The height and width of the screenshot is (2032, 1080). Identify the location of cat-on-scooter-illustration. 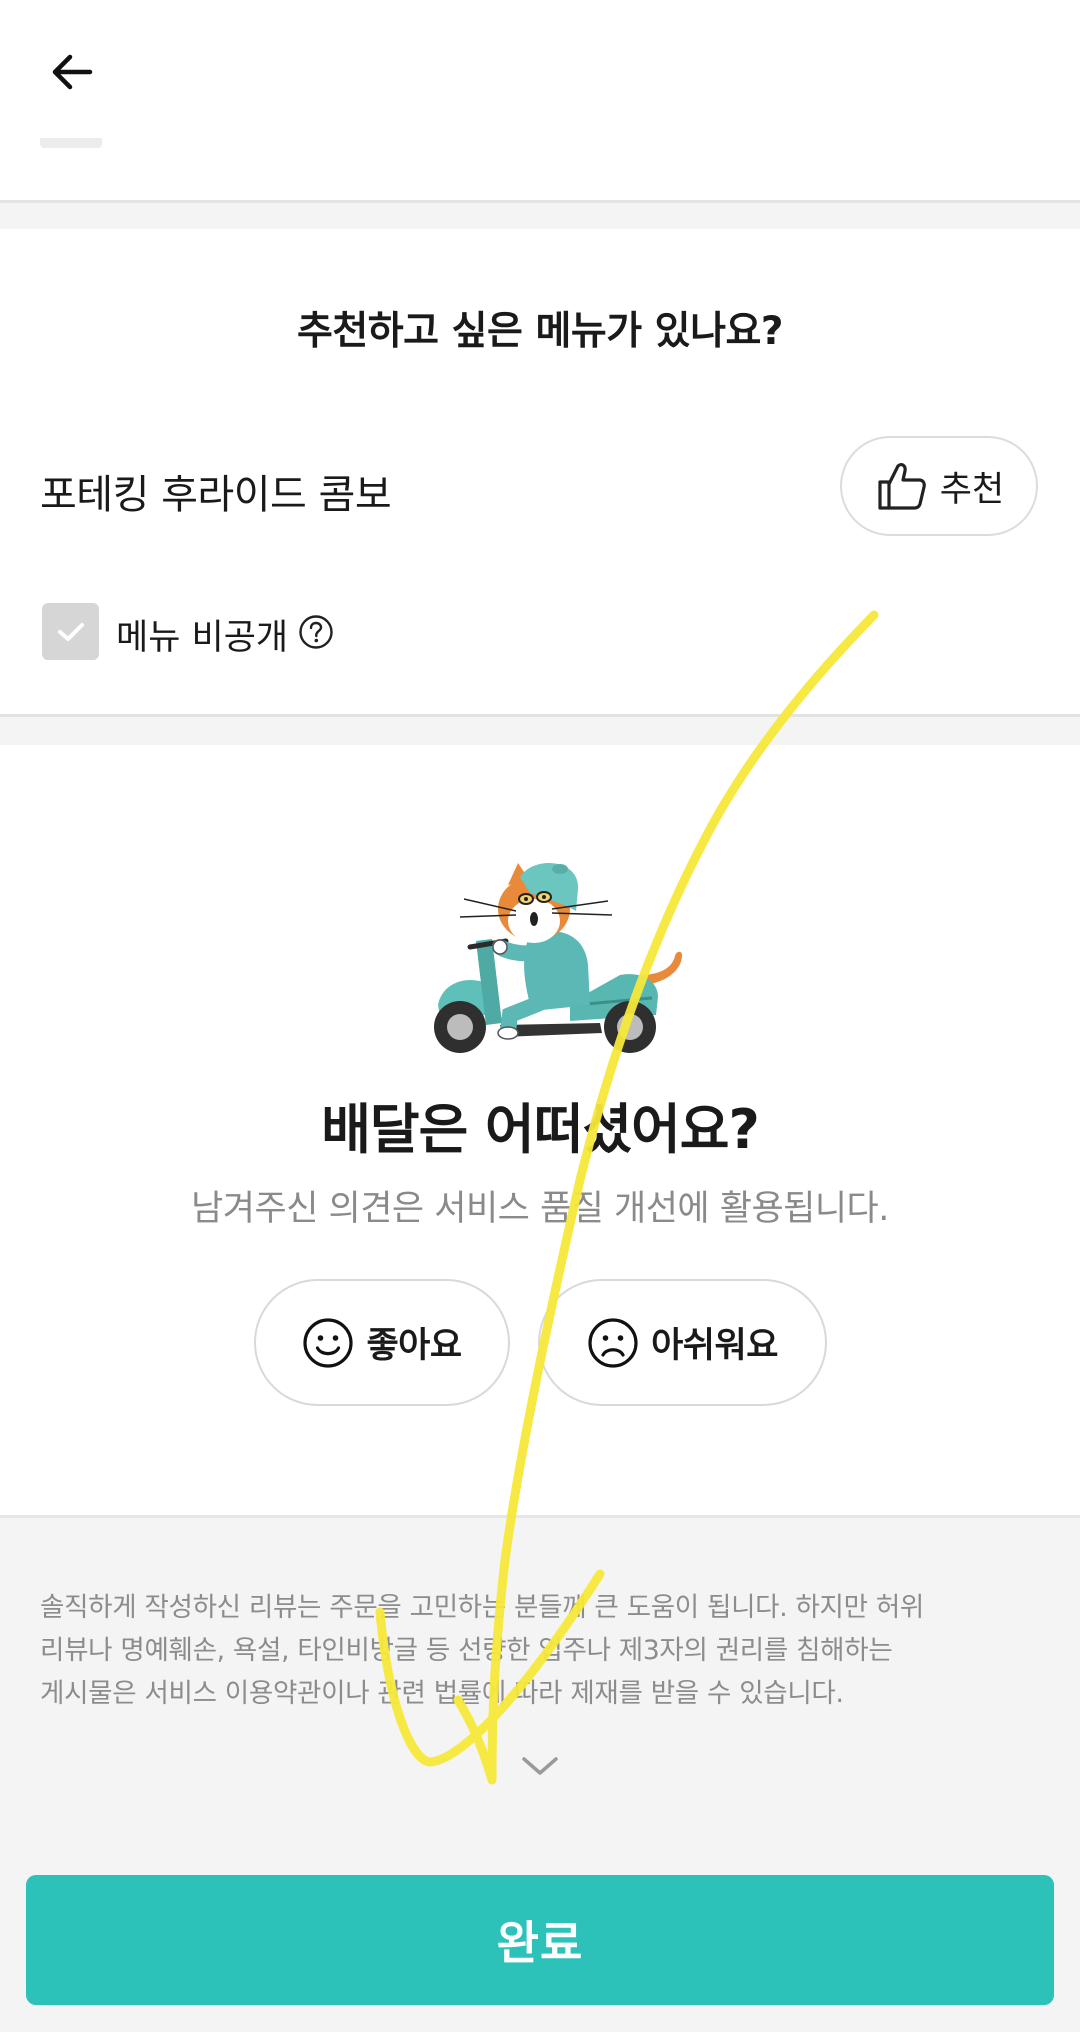
(555, 955).